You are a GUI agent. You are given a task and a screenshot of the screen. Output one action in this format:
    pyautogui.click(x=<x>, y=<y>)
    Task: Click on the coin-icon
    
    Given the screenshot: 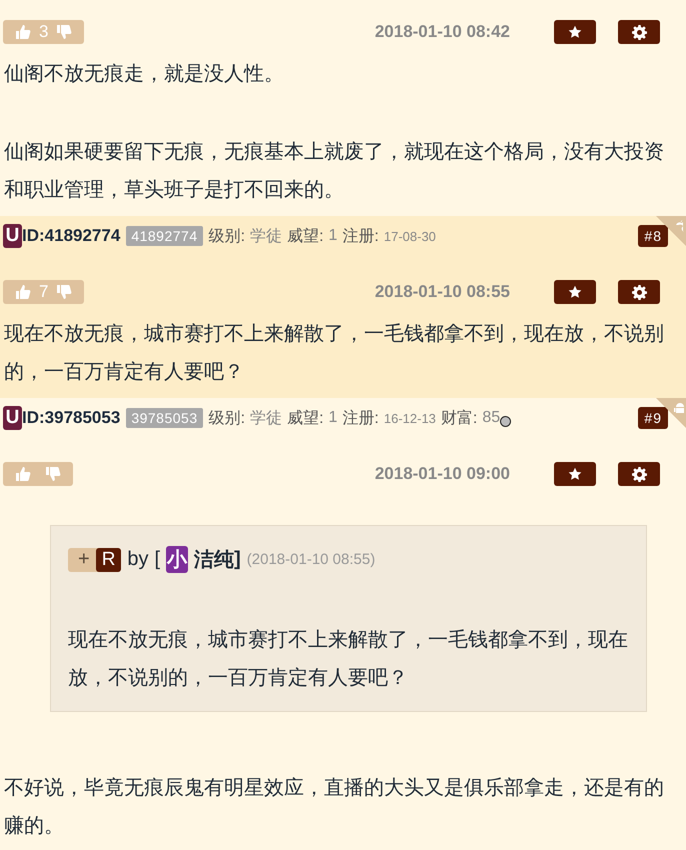 What is the action you would take?
    pyautogui.click(x=506, y=421)
    